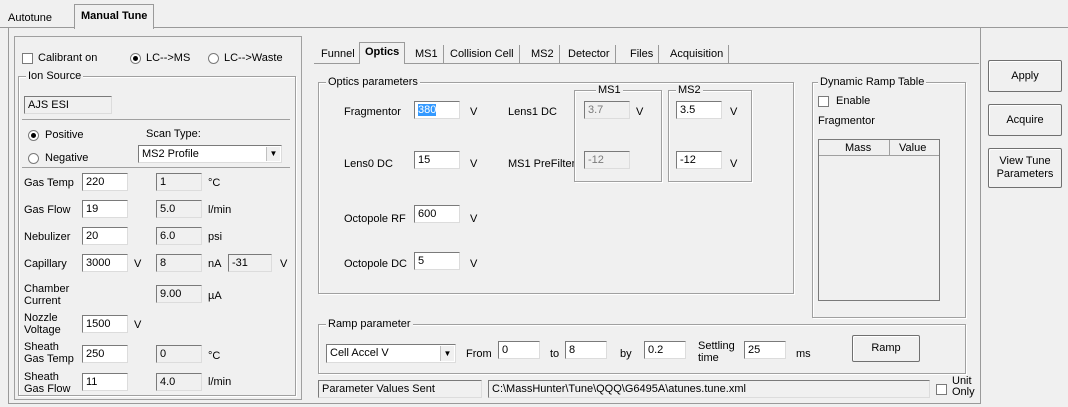 The image size is (1068, 407). I want to click on fragmentor-label: Fragmentor, so click(372, 112).